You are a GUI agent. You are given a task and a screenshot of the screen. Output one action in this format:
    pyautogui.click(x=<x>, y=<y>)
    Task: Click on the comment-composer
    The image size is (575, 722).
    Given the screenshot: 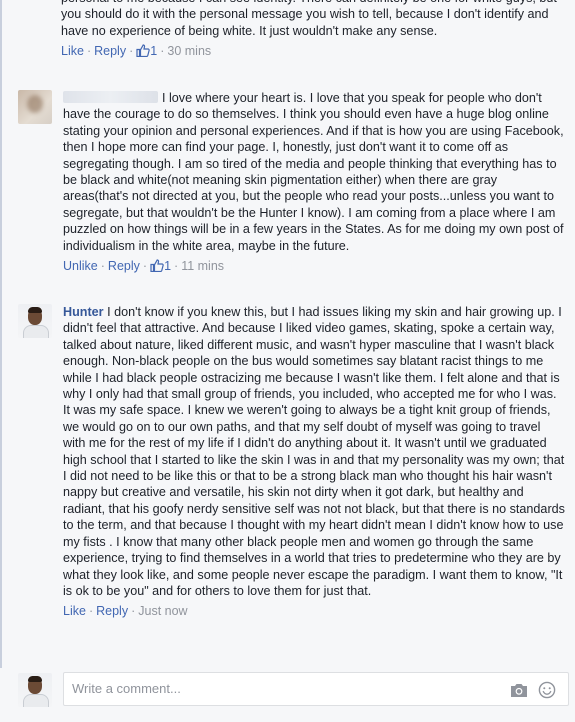 What is the action you would take?
    pyautogui.click(x=293, y=690)
    